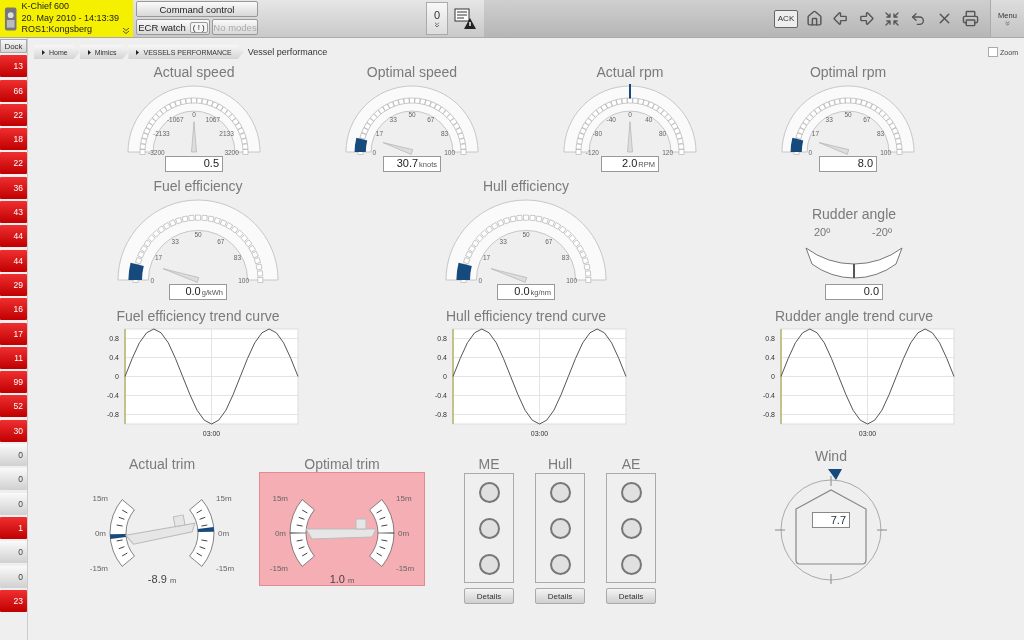 This screenshot has height=640, width=1024. Describe the element at coordinates (412, 72) in the screenshot. I see `gauge-title: Optimal speed` at that location.